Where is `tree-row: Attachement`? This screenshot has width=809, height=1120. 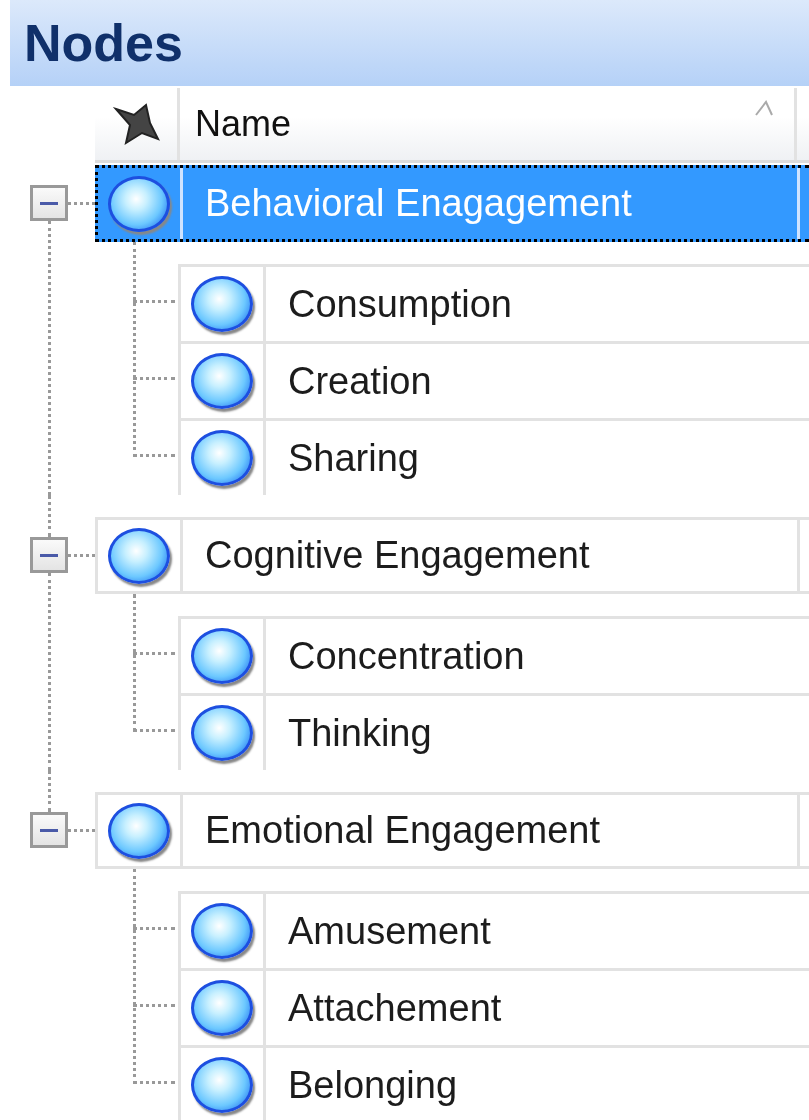 tree-row: Attachement is located at coordinates (493, 1006).